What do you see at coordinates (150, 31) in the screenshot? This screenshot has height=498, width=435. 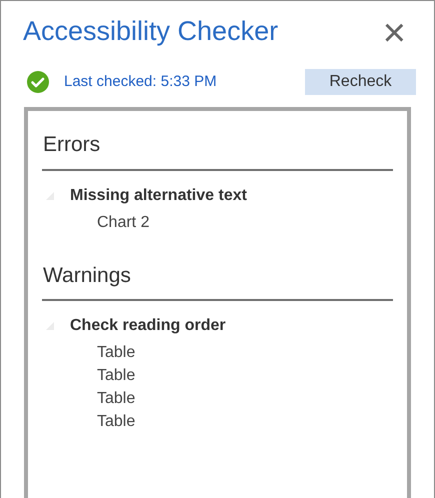 I see `window-title: Accessibility Checker` at bounding box center [150, 31].